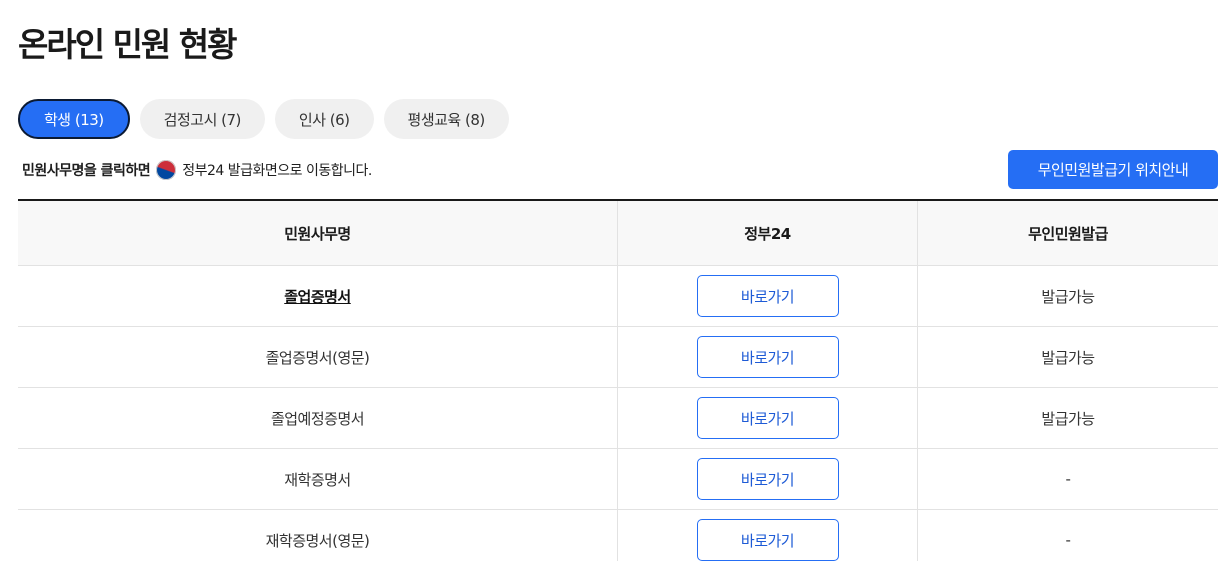 The image size is (1229, 561). Describe the element at coordinates (277, 171) in the screenshot. I see `notice-rest: 정부24 발급화면으로 이동합니다.` at that location.